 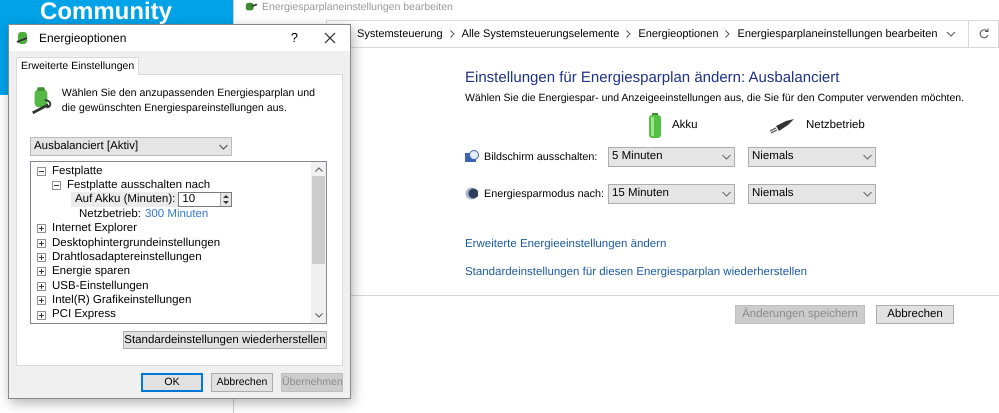 What do you see at coordinates (471, 193) in the screenshot?
I see `moon-icon` at bounding box center [471, 193].